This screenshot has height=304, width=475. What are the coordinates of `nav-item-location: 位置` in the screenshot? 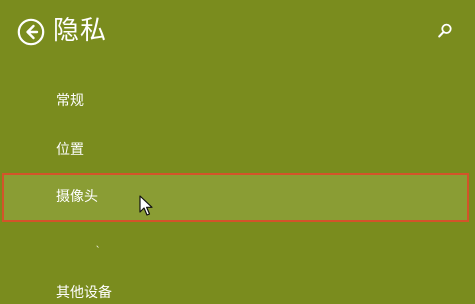 It's located at (70, 150).